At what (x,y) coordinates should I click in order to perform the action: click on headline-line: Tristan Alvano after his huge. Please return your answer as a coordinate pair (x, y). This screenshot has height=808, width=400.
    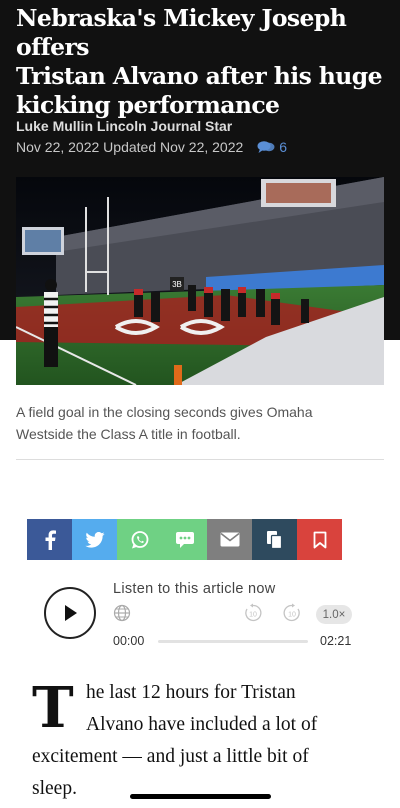
    Looking at the image, I should click on (199, 76).